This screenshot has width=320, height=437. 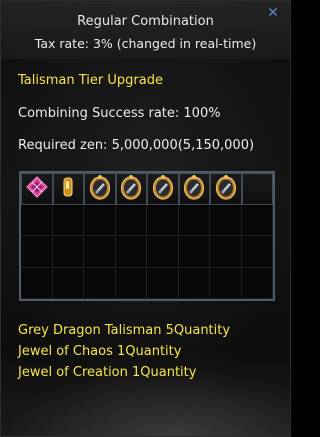 I want to click on jewel-of-chaos-icon, so click(x=37, y=189).